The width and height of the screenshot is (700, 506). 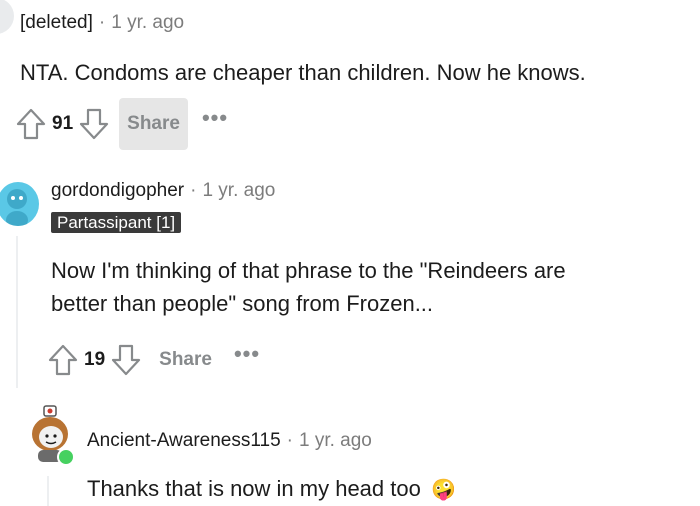 I want to click on comment-actions: 91 Share •••, so click(x=121, y=124).